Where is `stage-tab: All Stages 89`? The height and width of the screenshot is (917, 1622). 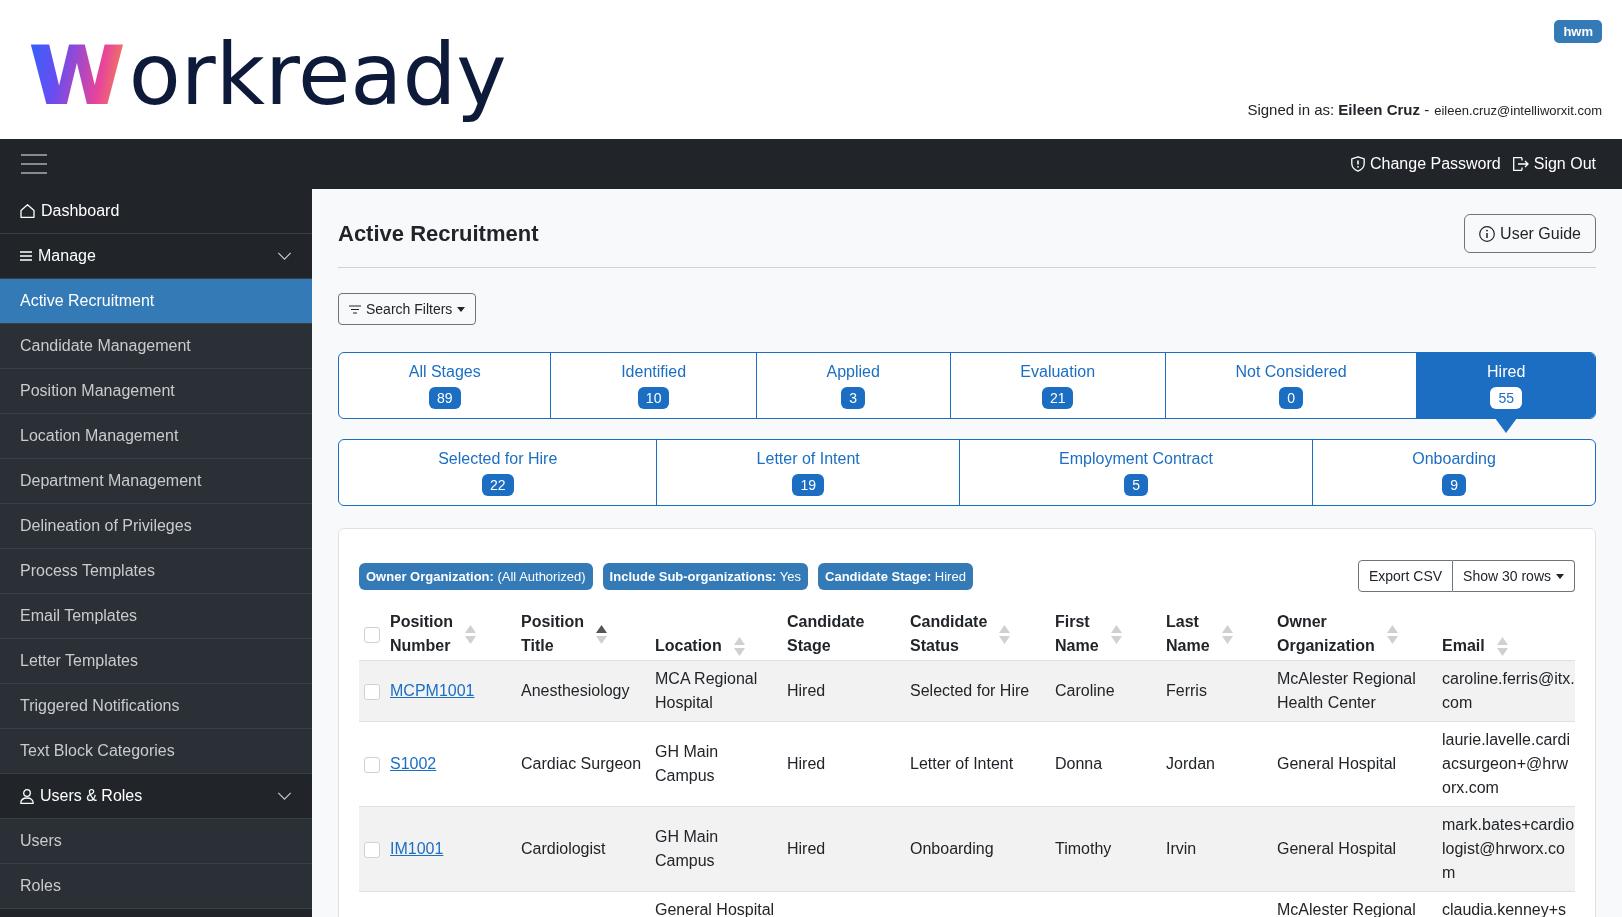 stage-tab: All Stages 89 is located at coordinates (445, 385).